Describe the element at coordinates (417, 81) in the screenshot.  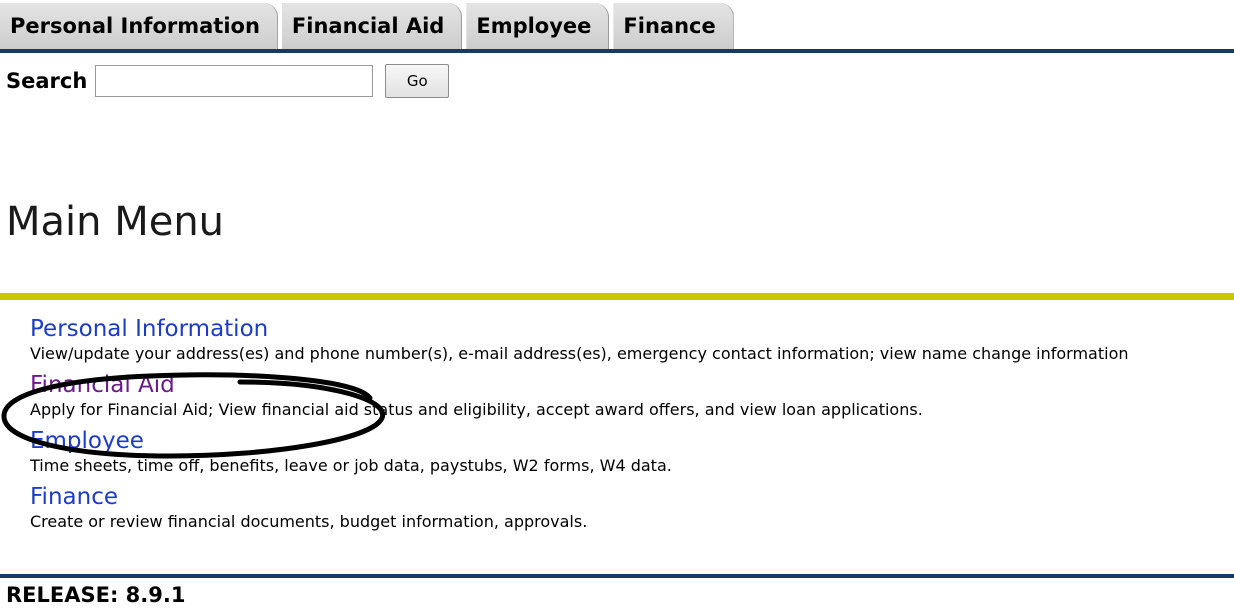
I see `go-button: Go` at that location.